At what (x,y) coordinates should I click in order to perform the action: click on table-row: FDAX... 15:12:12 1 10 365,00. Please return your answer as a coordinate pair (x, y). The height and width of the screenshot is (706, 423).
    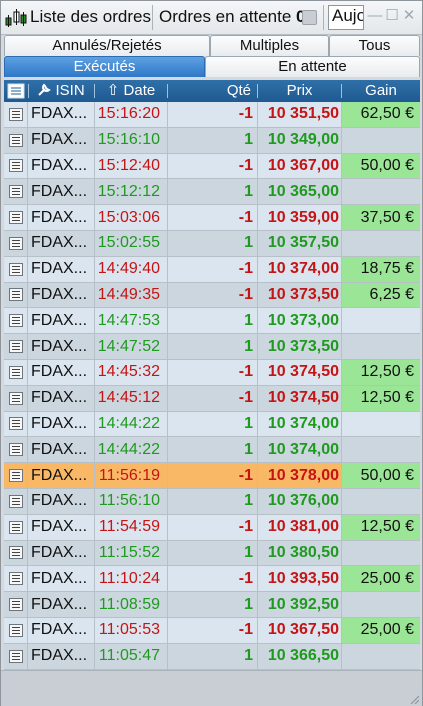
    Looking at the image, I should click on (212, 192).